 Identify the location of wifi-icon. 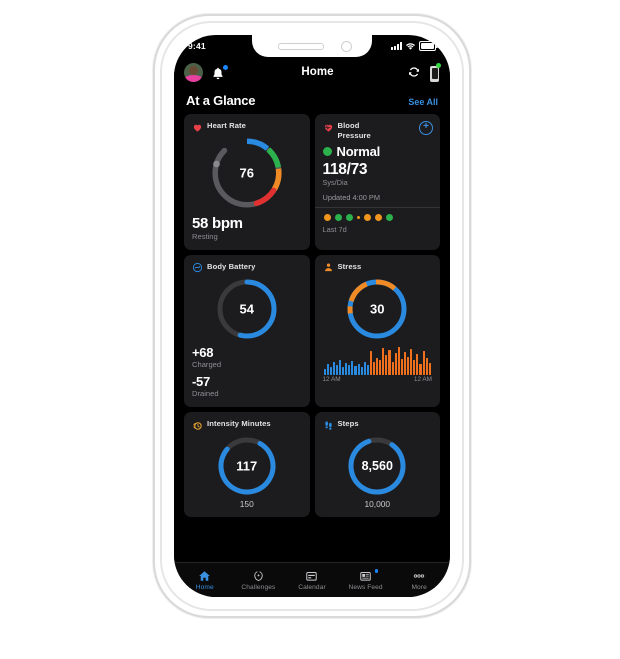
(410, 46).